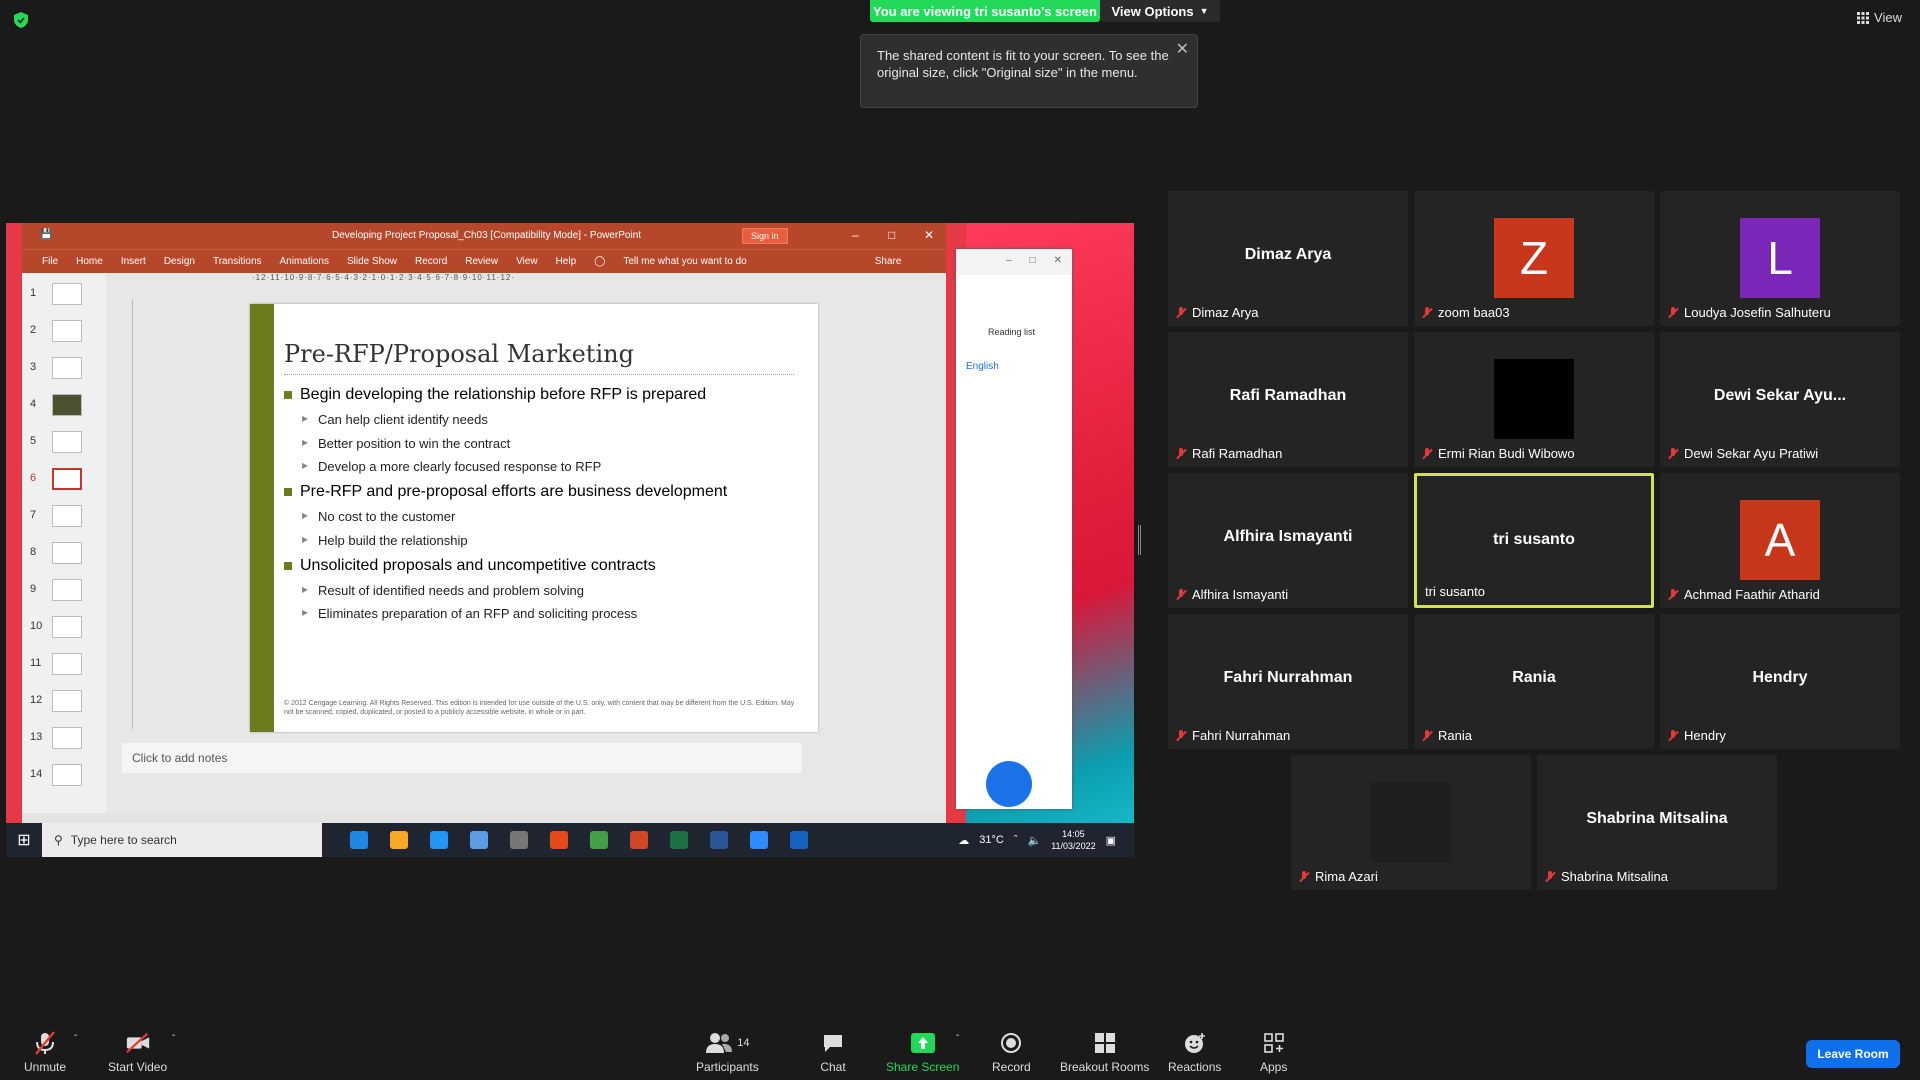 The image size is (1920, 1080). Describe the element at coordinates (1241, 735) in the screenshot. I see `participant-name: Fahri Nurrahman` at that location.